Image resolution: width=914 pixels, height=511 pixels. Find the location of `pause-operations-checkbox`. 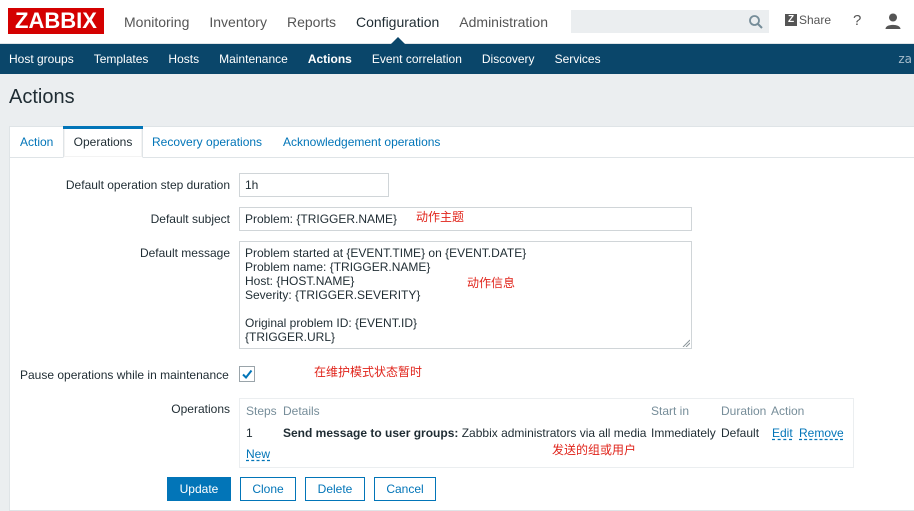

pause-operations-checkbox is located at coordinates (247, 374).